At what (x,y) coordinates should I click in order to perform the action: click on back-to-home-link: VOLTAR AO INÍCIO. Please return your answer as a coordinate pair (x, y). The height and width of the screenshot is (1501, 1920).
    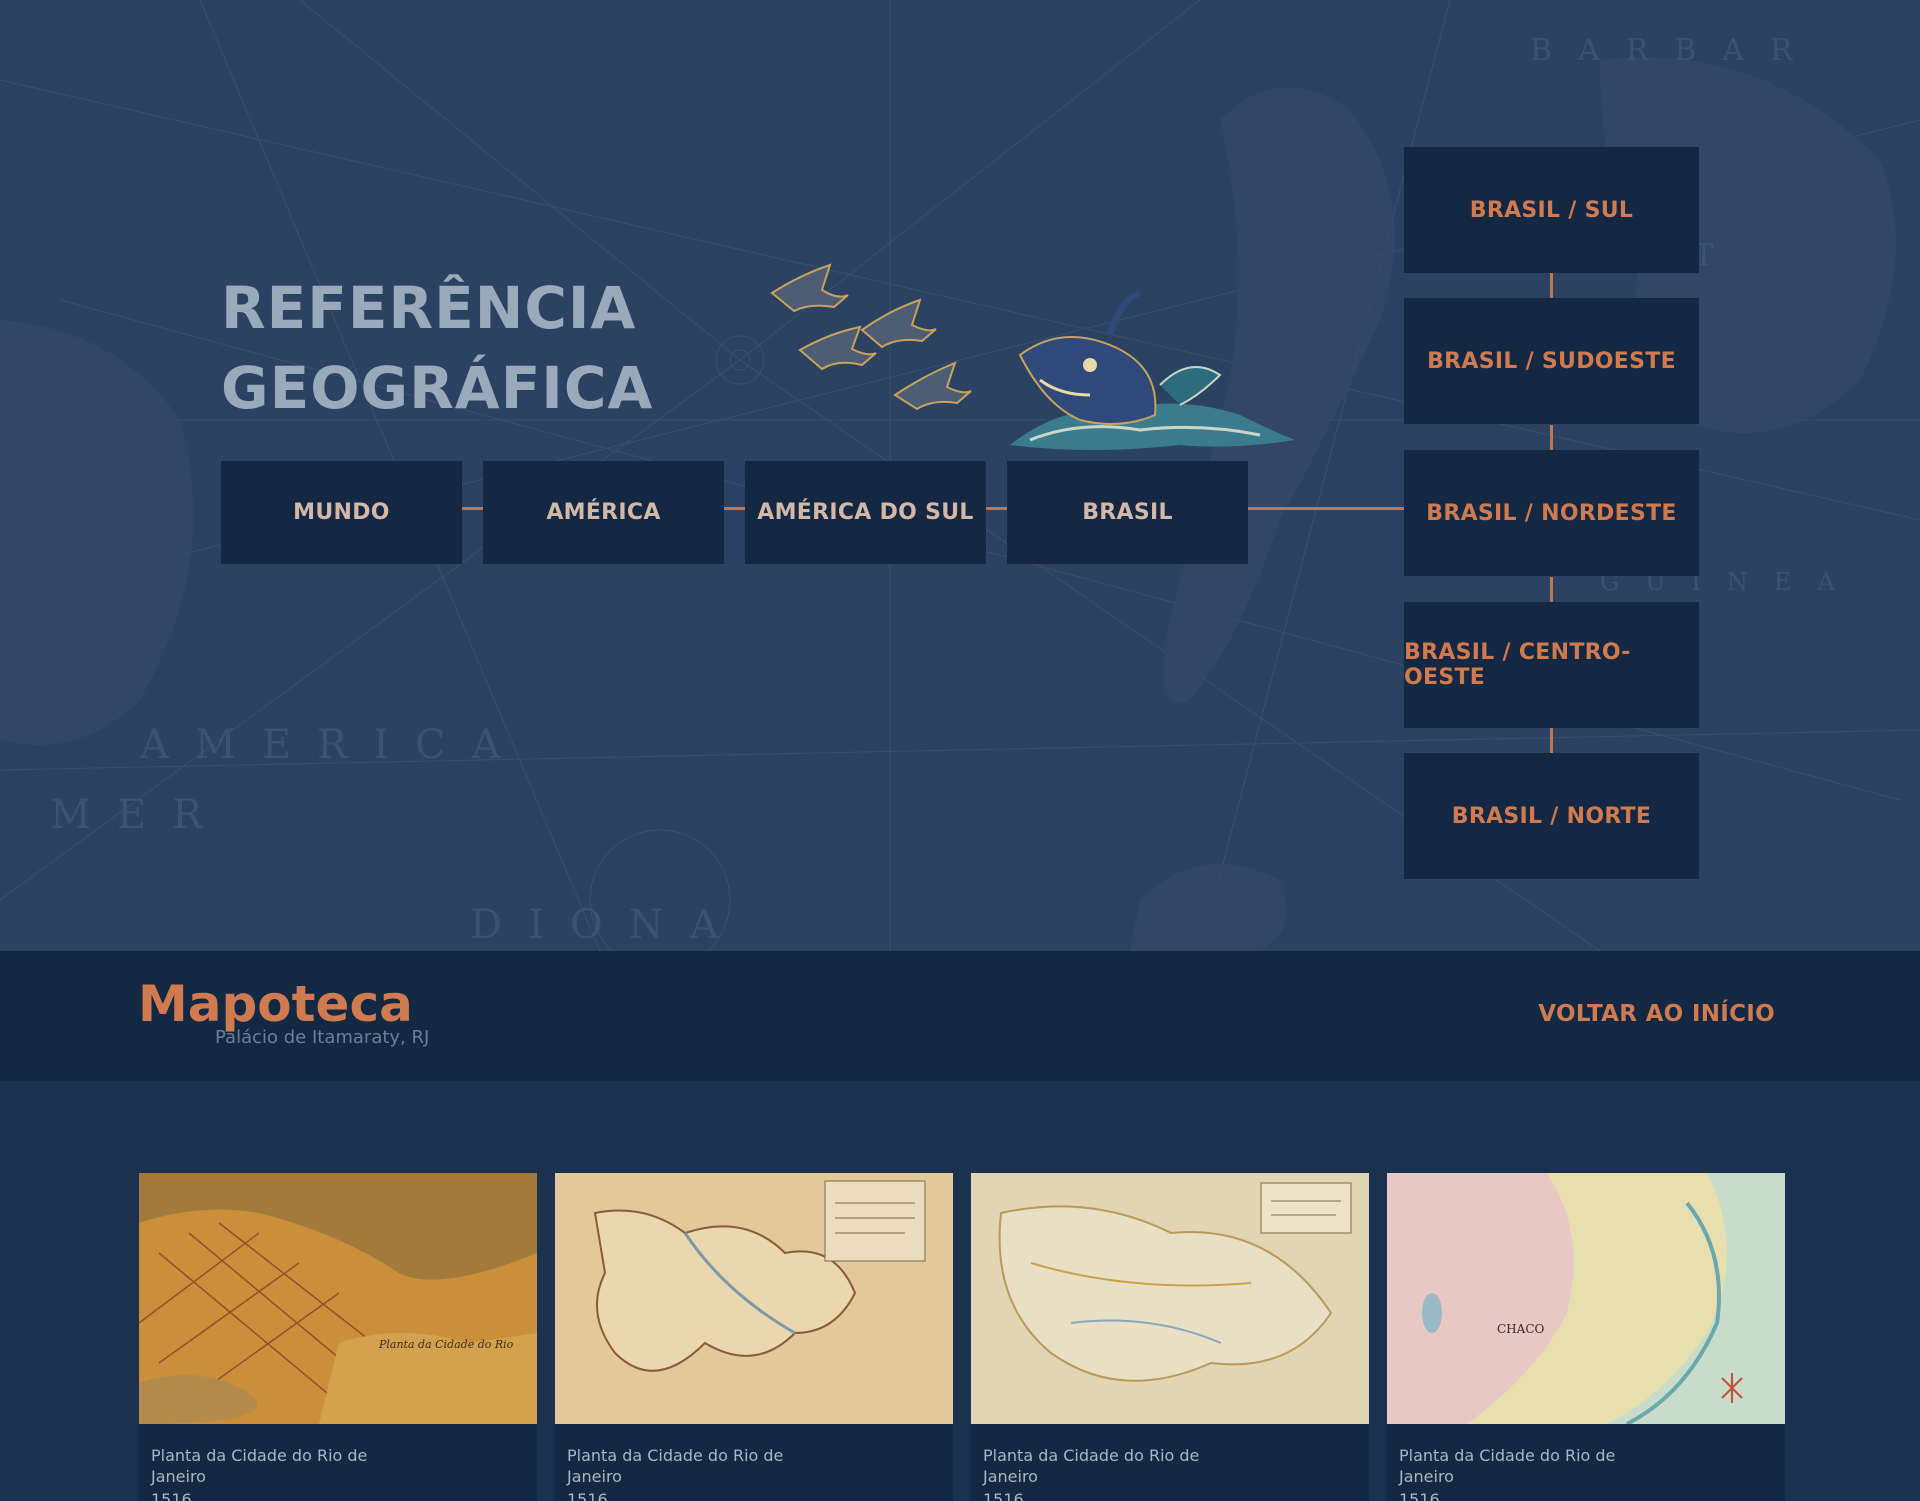
    Looking at the image, I should click on (1656, 1014).